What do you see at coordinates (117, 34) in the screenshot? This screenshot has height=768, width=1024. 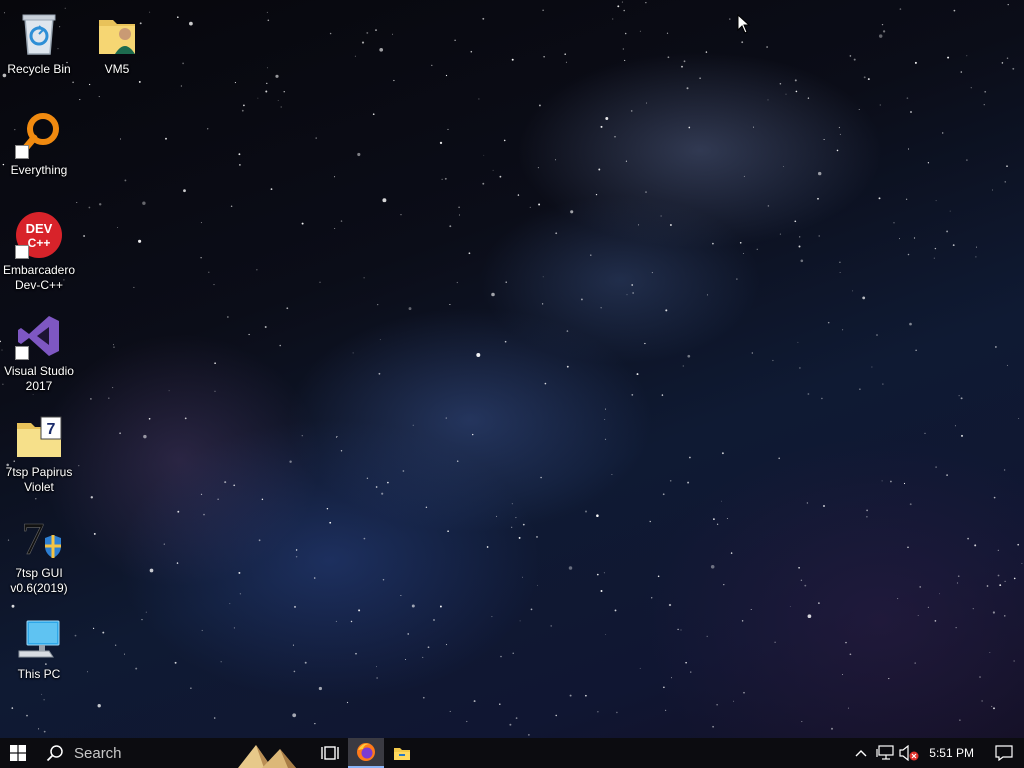 I see `user-folder-icon` at bounding box center [117, 34].